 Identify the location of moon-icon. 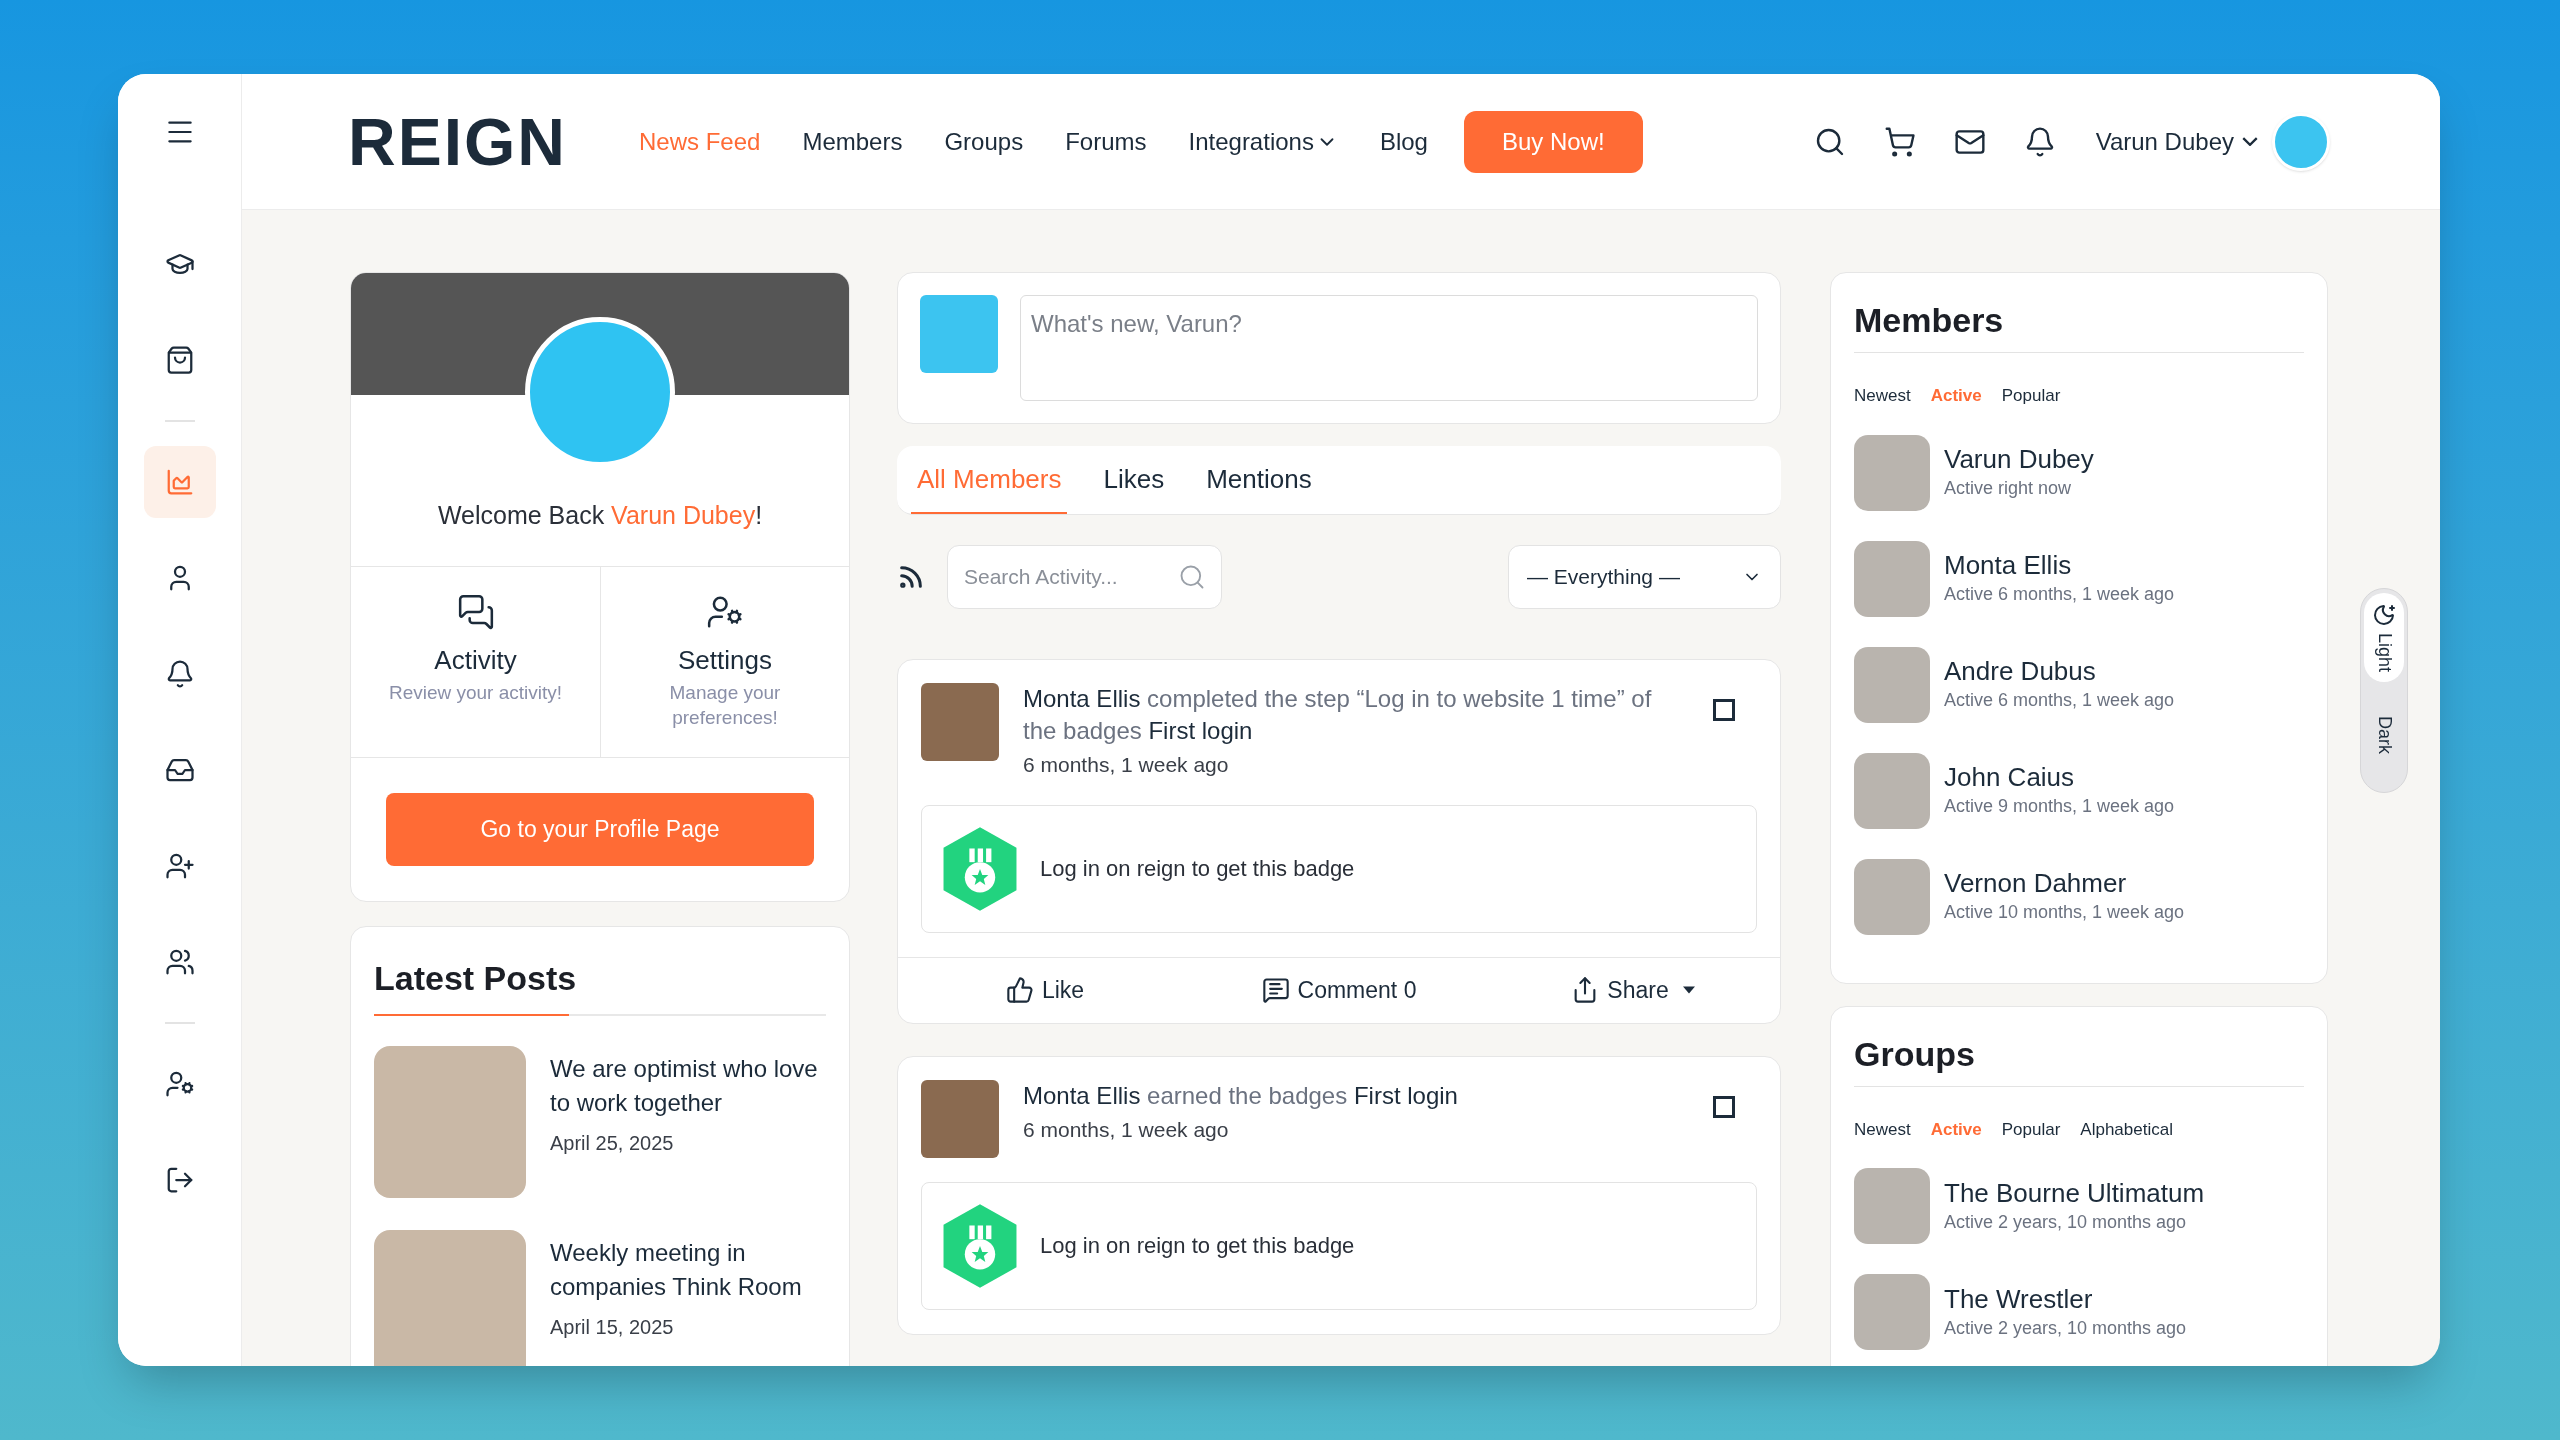
(2384, 615).